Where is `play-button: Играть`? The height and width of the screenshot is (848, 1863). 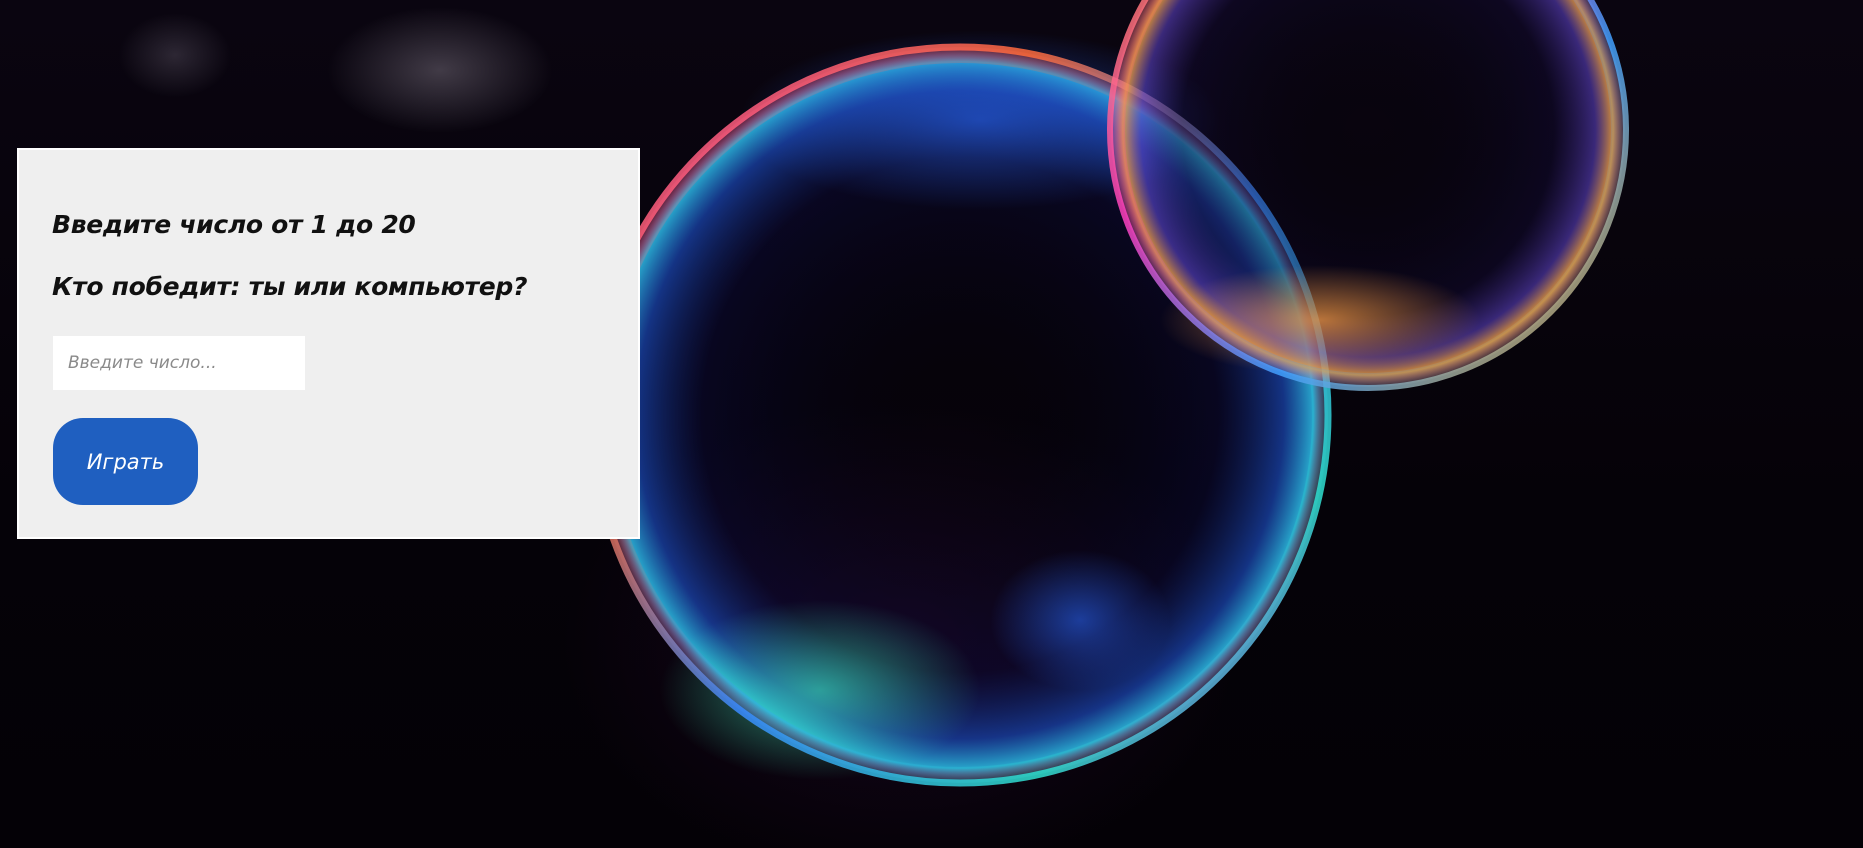 play-button: Играть is located at coordinates (125, 461).